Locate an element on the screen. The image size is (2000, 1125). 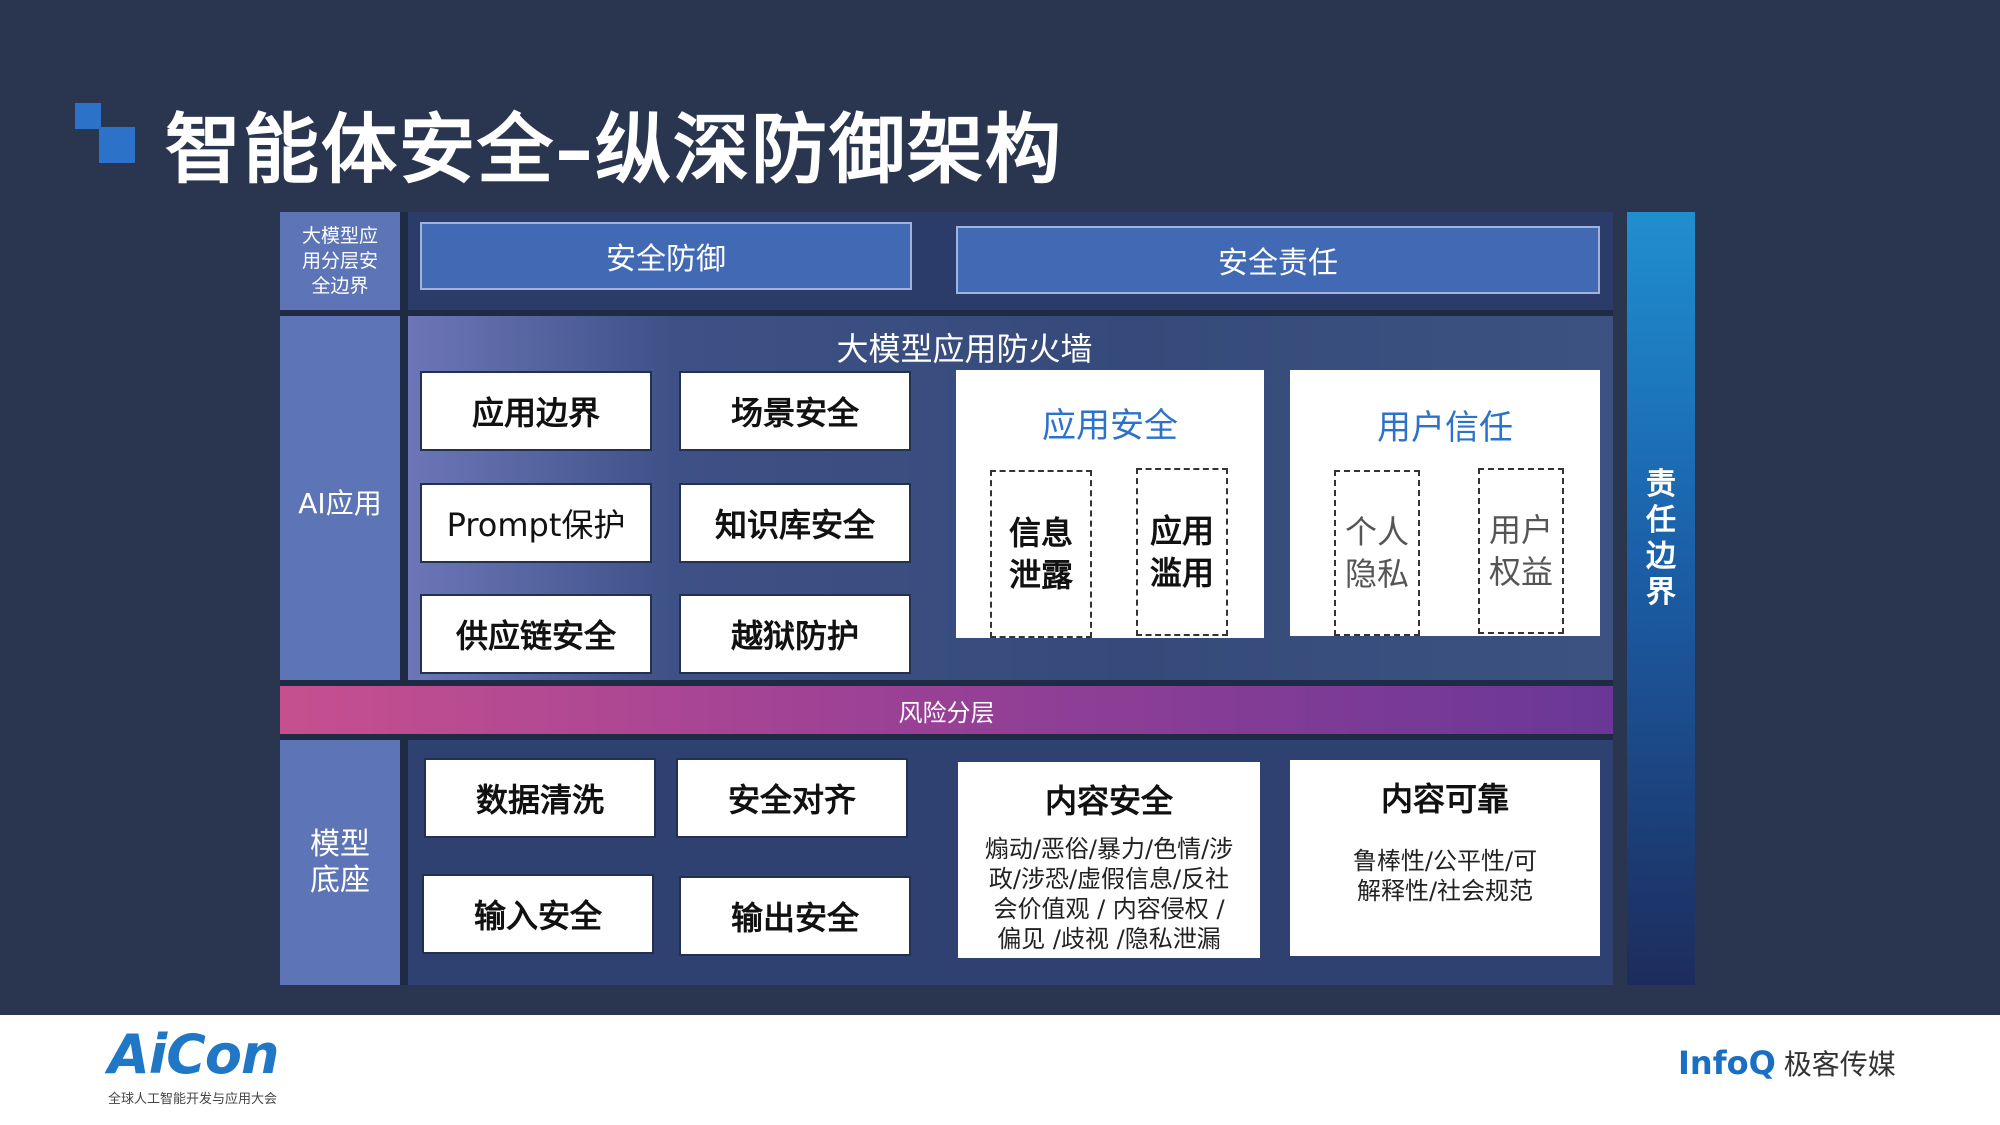
firewall-box: 越狱防护 is located at coordinates (795, 634).